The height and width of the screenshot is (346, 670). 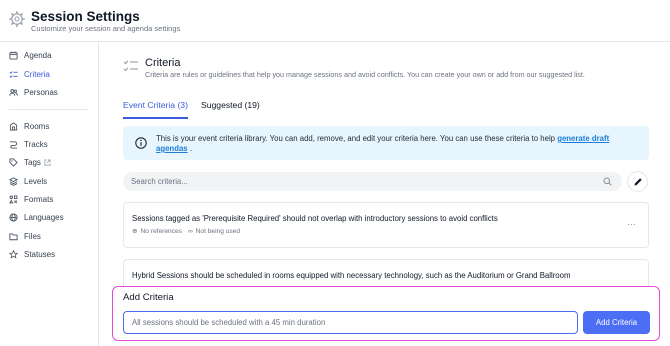 I want to click on track-icon, so click(x=13, y=144).